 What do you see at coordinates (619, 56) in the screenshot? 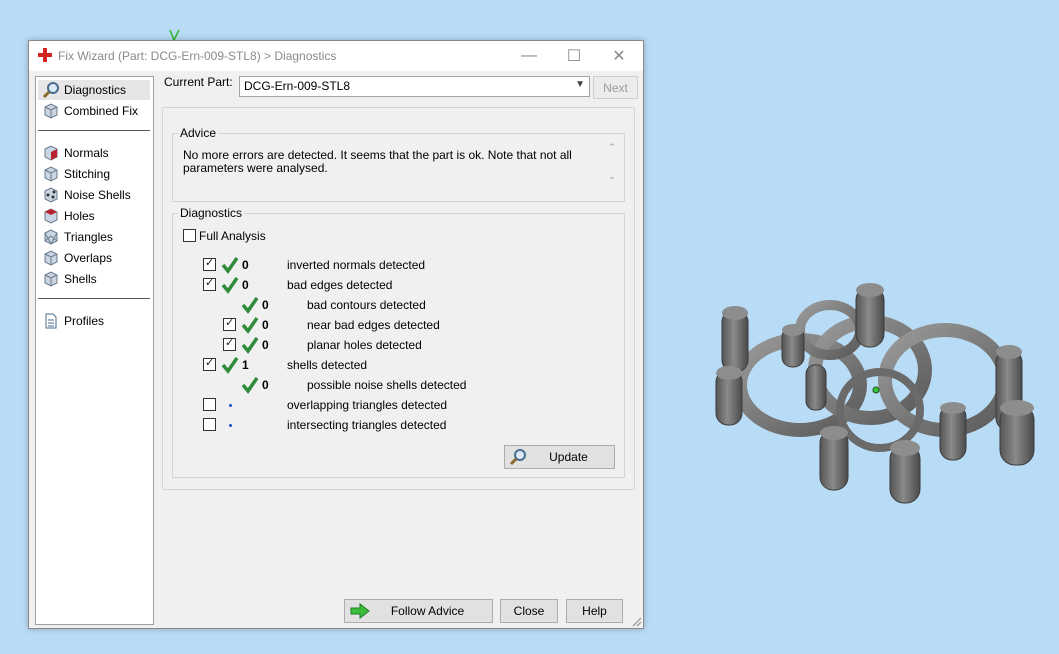
I see `close-window-button: ✕` at bounding box center [619, 56].